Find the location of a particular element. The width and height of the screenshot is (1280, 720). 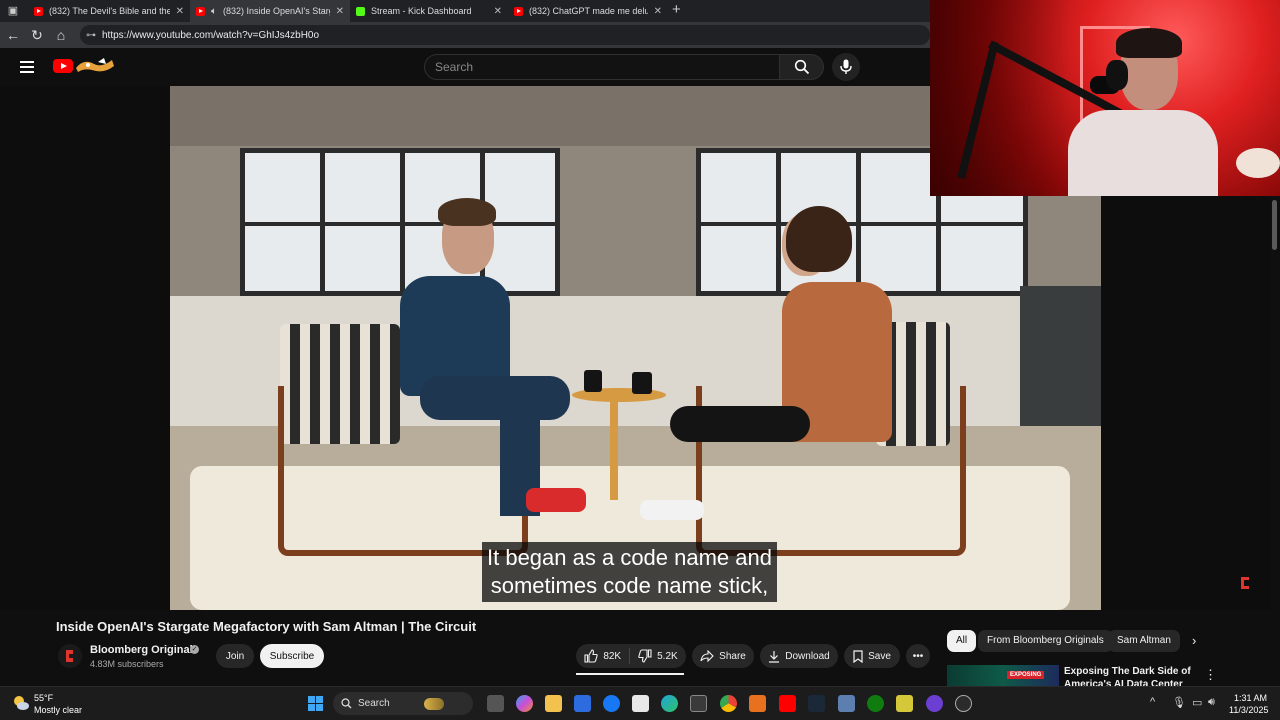

taskbar-search-box: Search is located at coordinates (403, 703).